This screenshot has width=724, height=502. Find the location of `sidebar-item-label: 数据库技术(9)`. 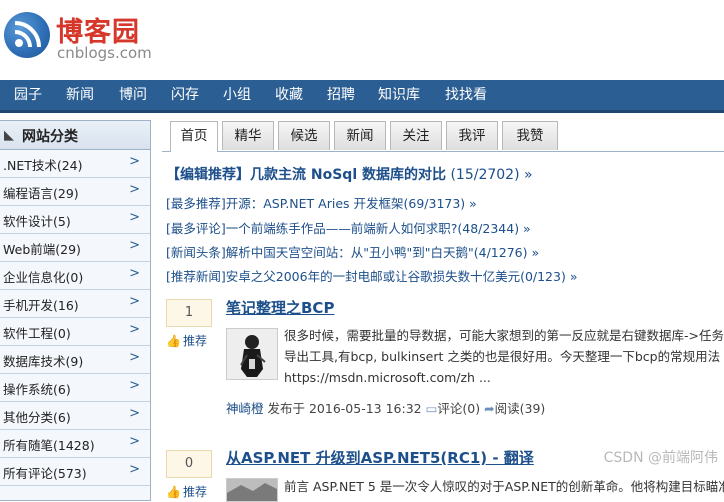

sidebar-item-label: 数据库技术(9) is located at coordinates (43, 361).